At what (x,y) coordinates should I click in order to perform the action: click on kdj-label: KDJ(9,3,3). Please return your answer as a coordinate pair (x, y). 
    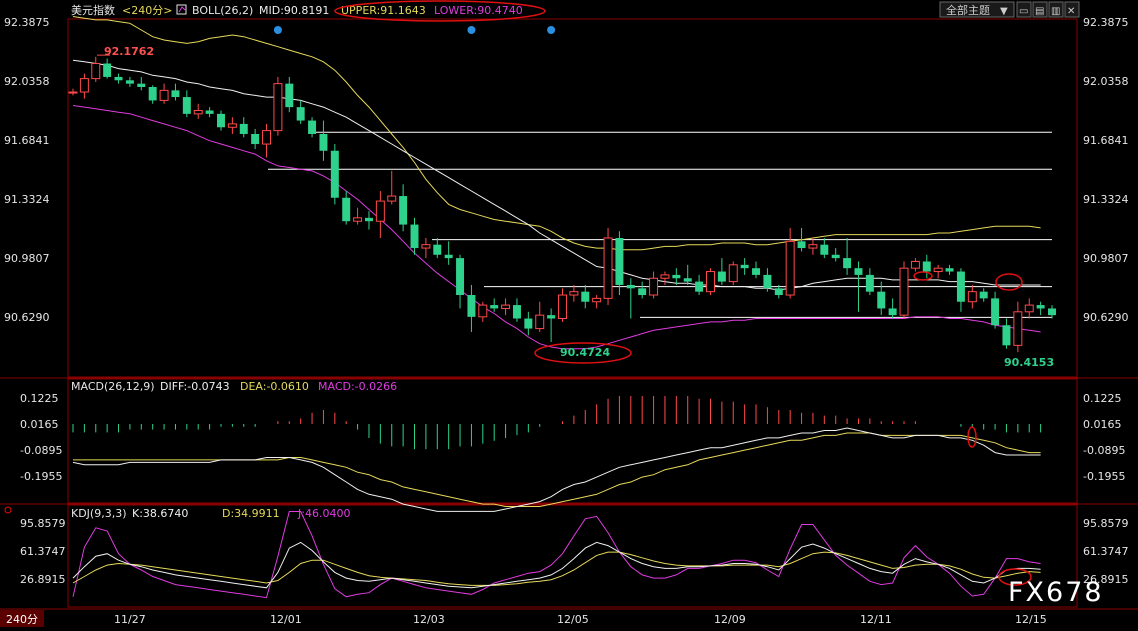
    Looking at the image, I should click on (99, 513).